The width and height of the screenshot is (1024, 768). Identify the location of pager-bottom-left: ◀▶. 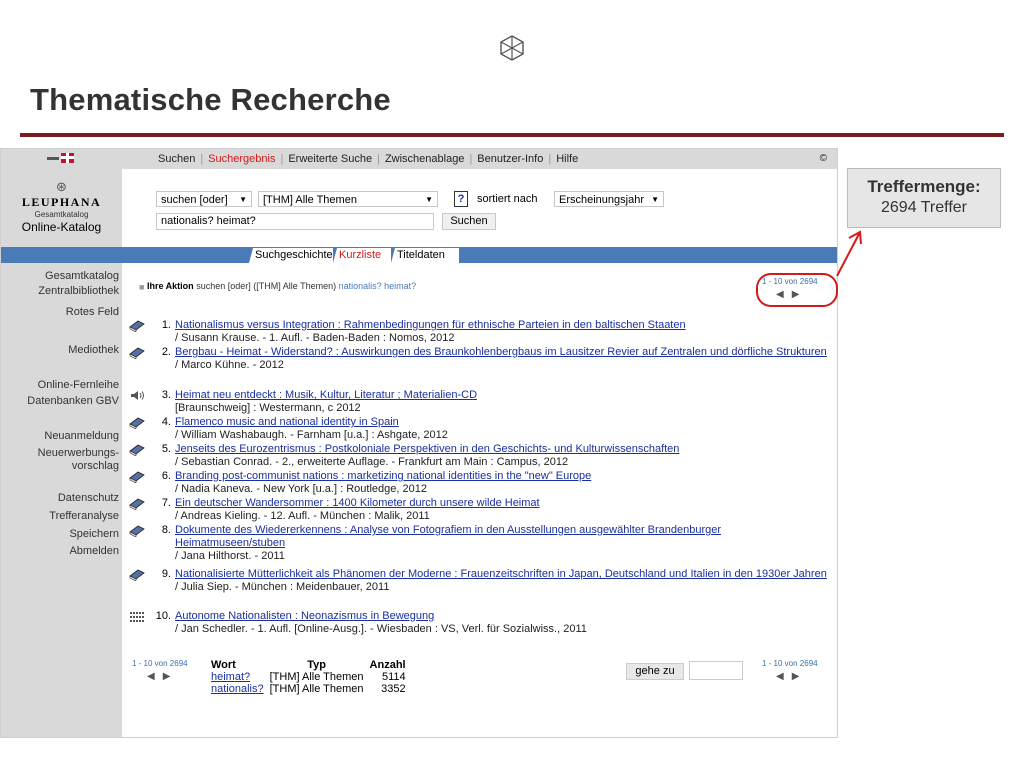
(162, 676).